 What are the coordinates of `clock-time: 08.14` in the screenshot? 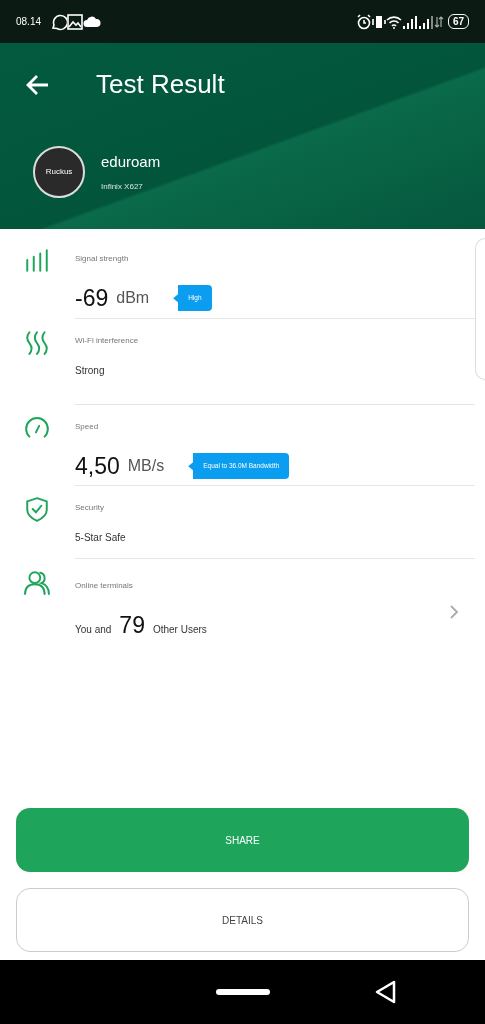 It's located at (29, 22).